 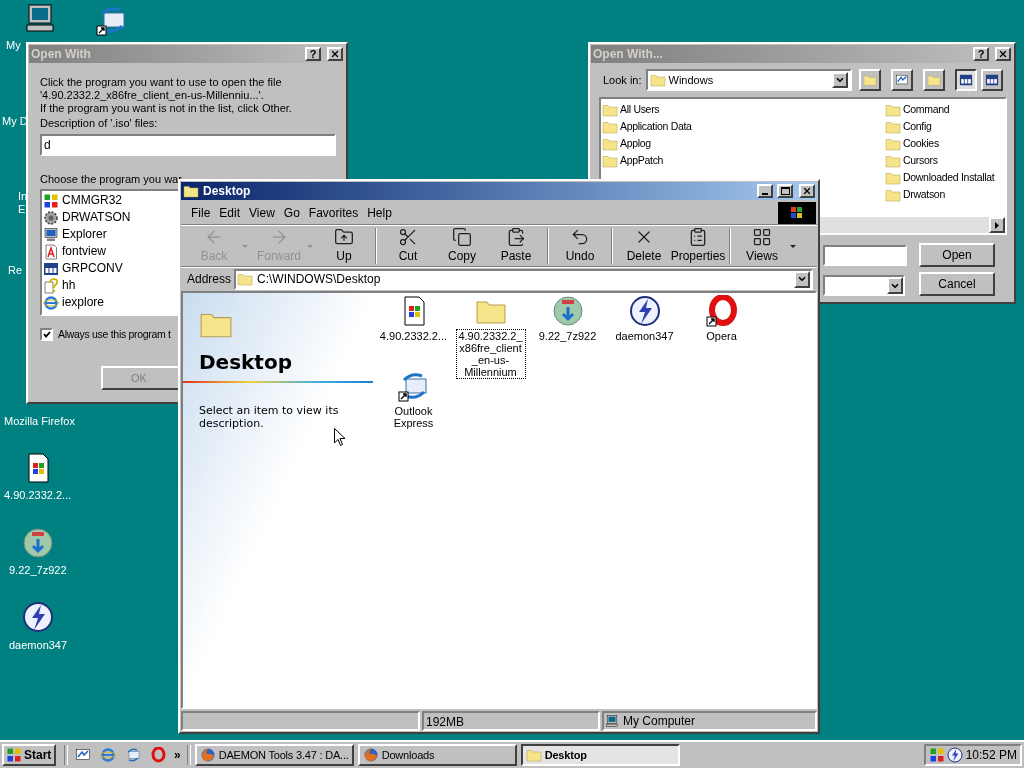 I want to click on toolbar-button: Undo, so click(x=580, y=246).